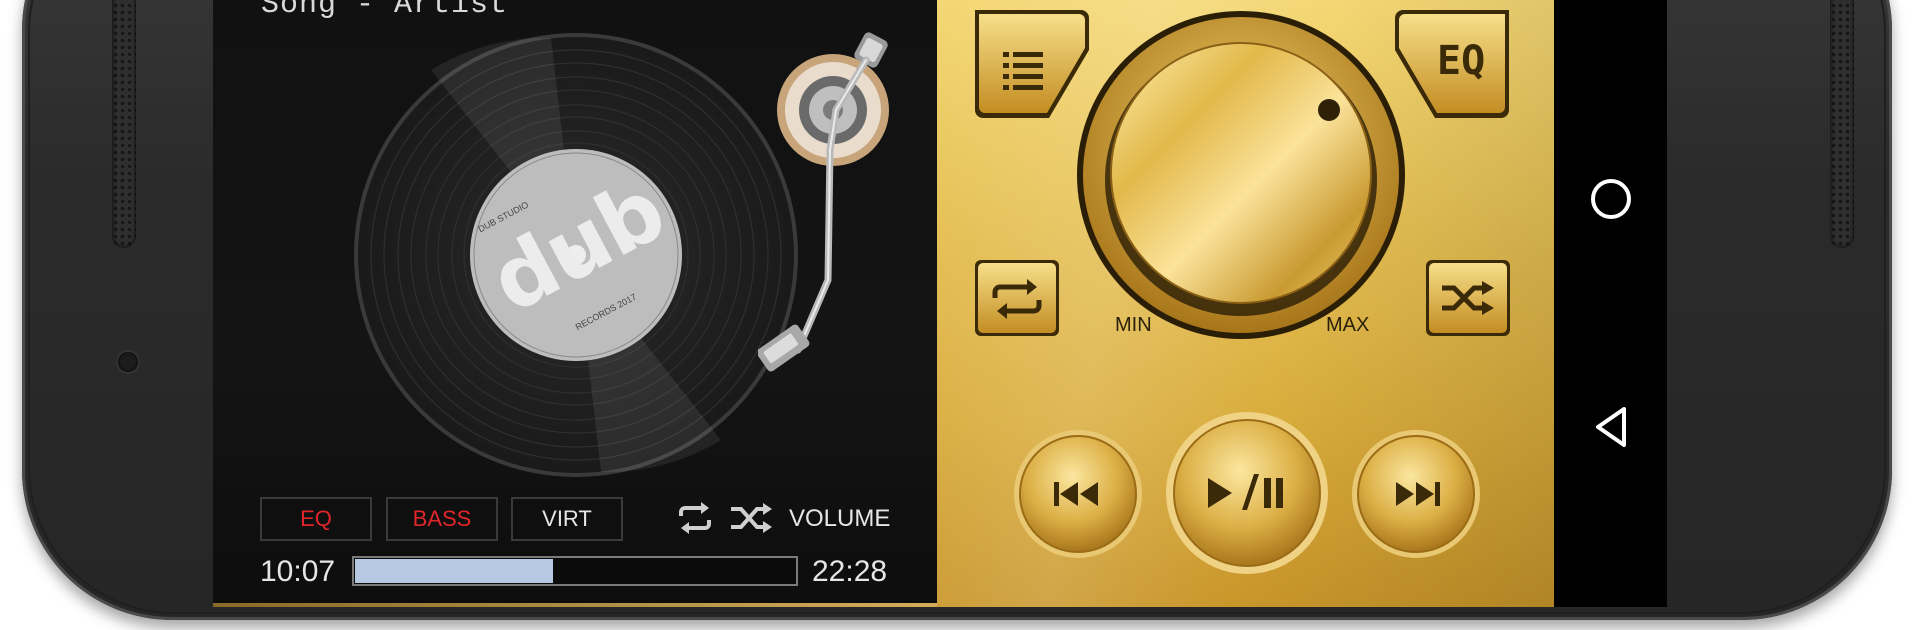 This screenshot has width=1920, height=630. What do you see at coordinates (1247, 493) in the screenshot?
I see `play-pause-button` at bounding box center [1247, 493].